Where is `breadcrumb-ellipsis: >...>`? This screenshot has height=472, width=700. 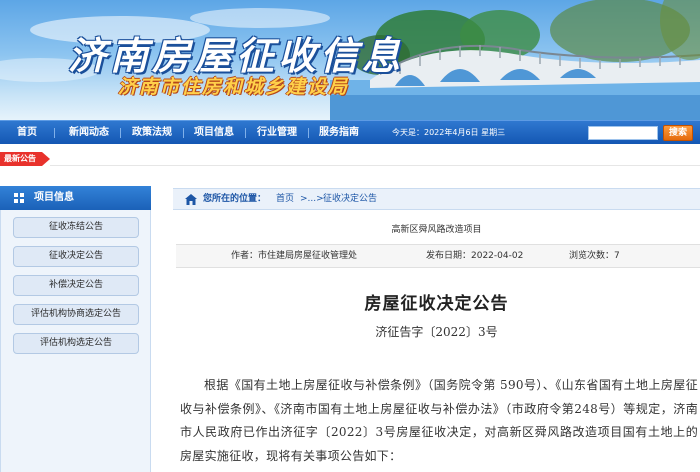 breadcrumb-ellipsis: >...> is located at coordinates (312, 199).